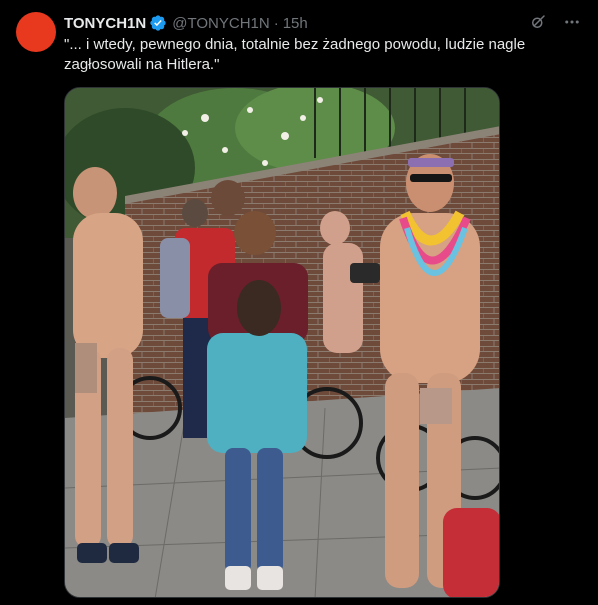 The image size is (598, 605). Describe the element at coordinates (572, 22) in the screenshot. I see `more-icon` at that location.